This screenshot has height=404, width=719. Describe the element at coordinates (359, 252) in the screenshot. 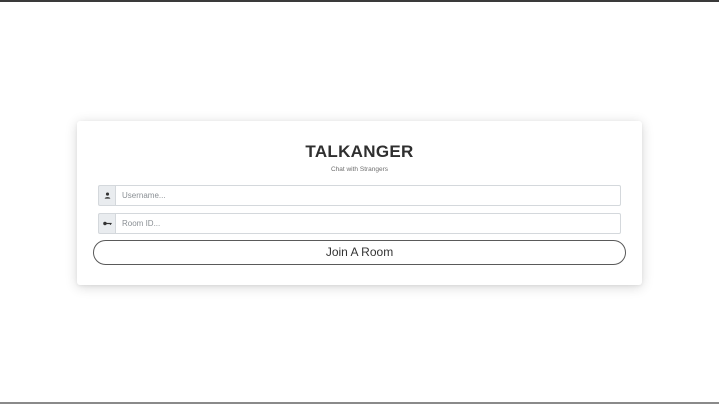

I see `join-room-button: Join A Room` at that location.